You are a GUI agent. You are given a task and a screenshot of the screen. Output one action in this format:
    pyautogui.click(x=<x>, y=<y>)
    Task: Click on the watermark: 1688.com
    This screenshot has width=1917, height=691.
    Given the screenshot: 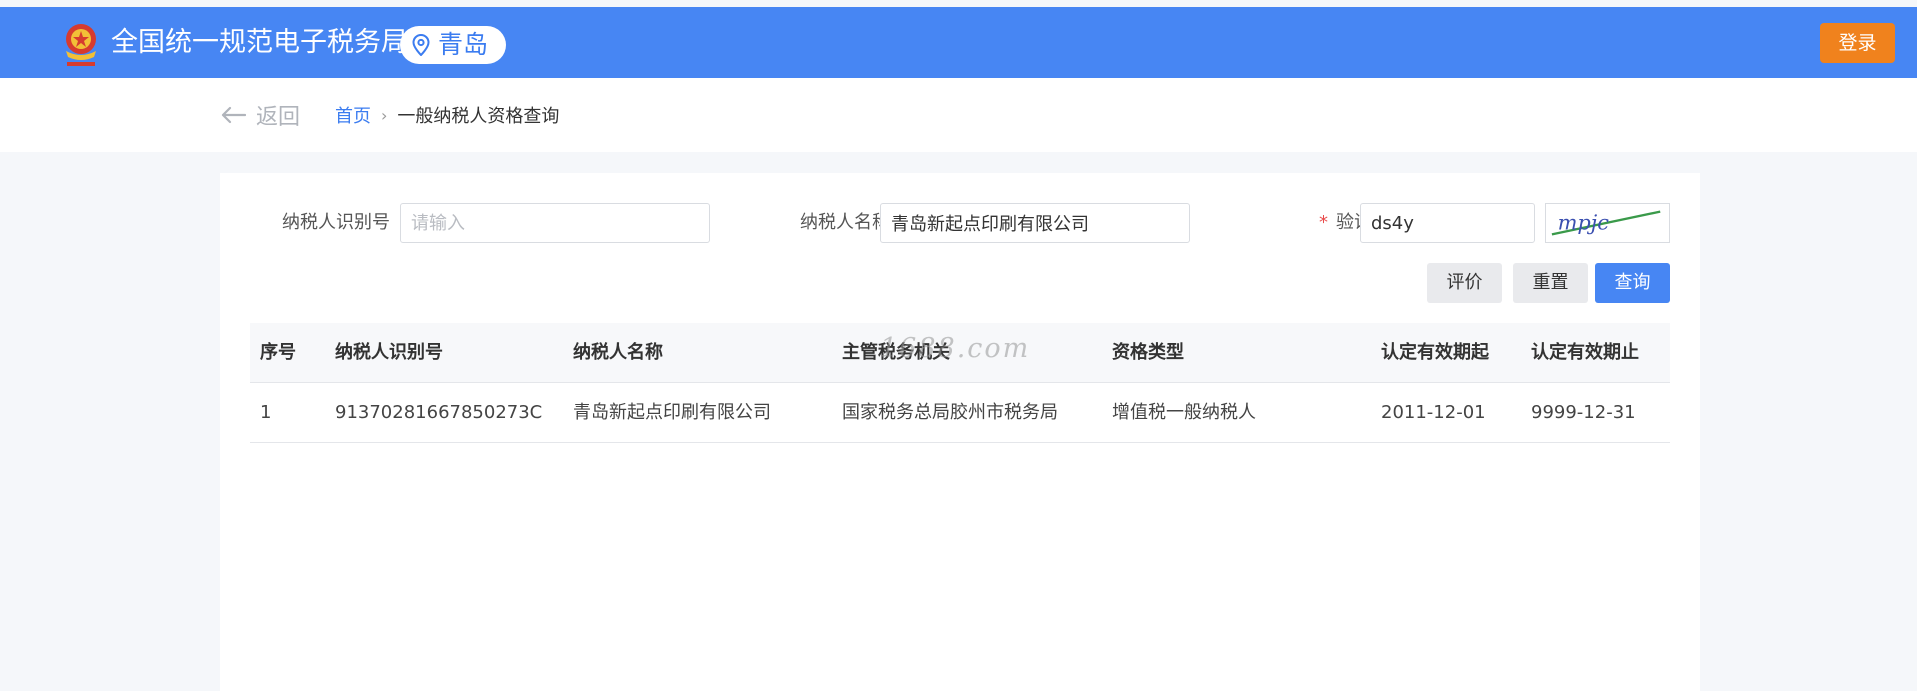 What is the action you would take?
    pyautogui.click(x=955, y=348)
    